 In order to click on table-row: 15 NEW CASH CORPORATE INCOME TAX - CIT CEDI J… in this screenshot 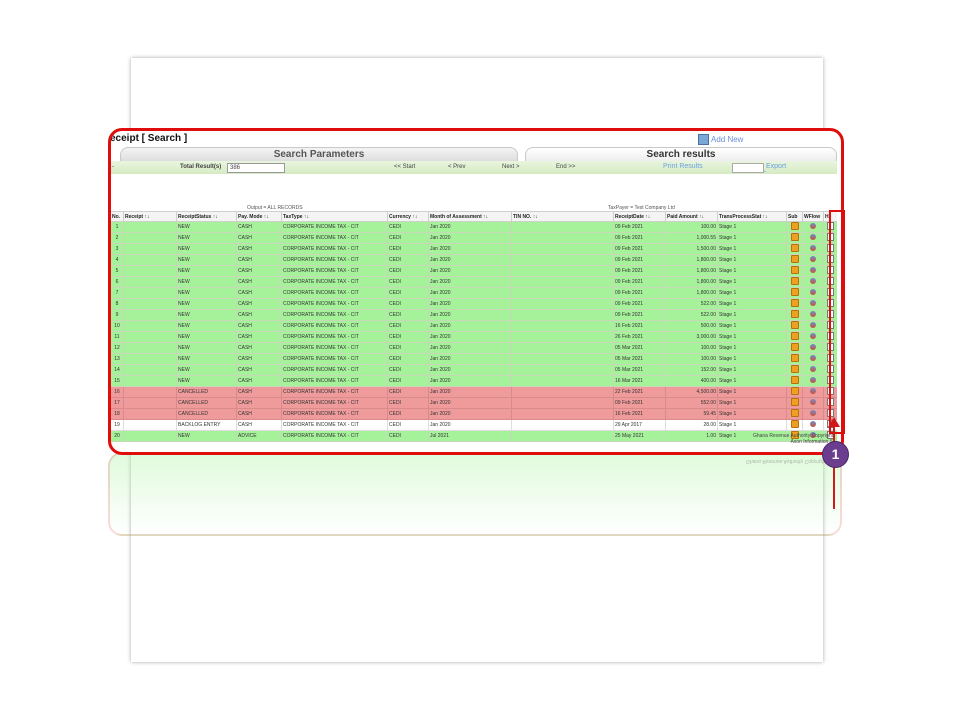, I will do `click(473, 381)`.